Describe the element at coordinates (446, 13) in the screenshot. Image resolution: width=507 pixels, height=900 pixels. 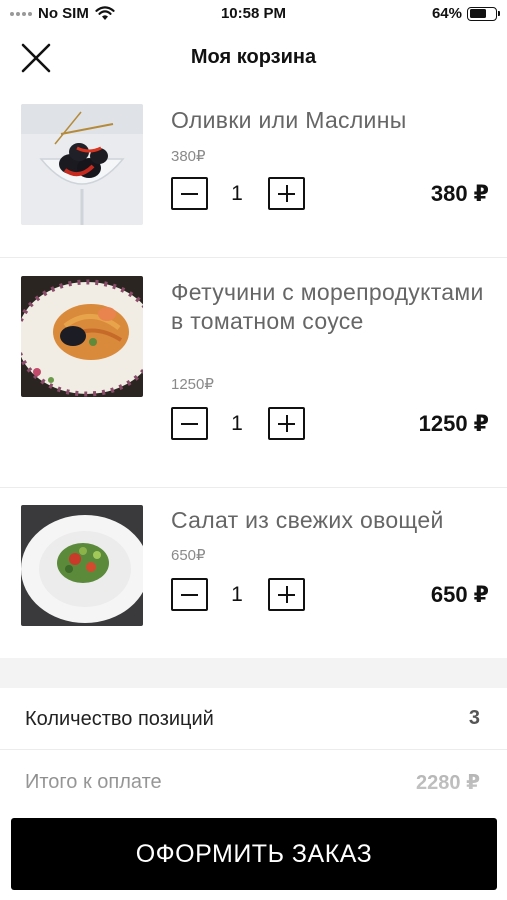
I see `battery-percent: 64%` at that location.